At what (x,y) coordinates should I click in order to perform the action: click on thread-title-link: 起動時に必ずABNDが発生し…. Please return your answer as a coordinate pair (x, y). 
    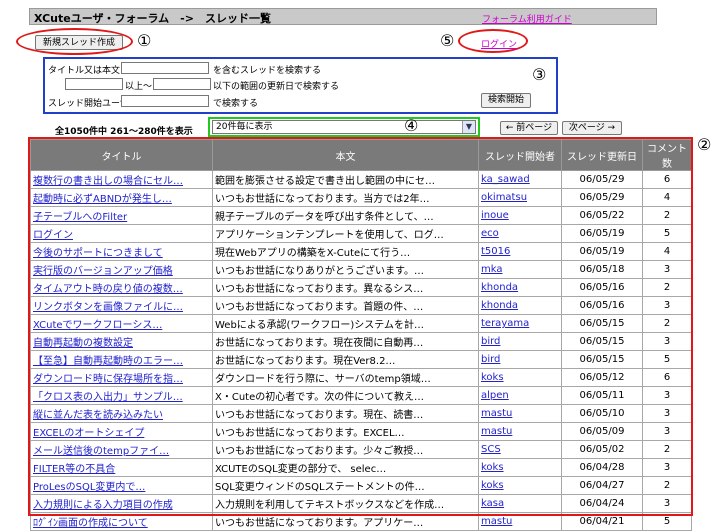
    Looking at the image, I should click on (121, 197).